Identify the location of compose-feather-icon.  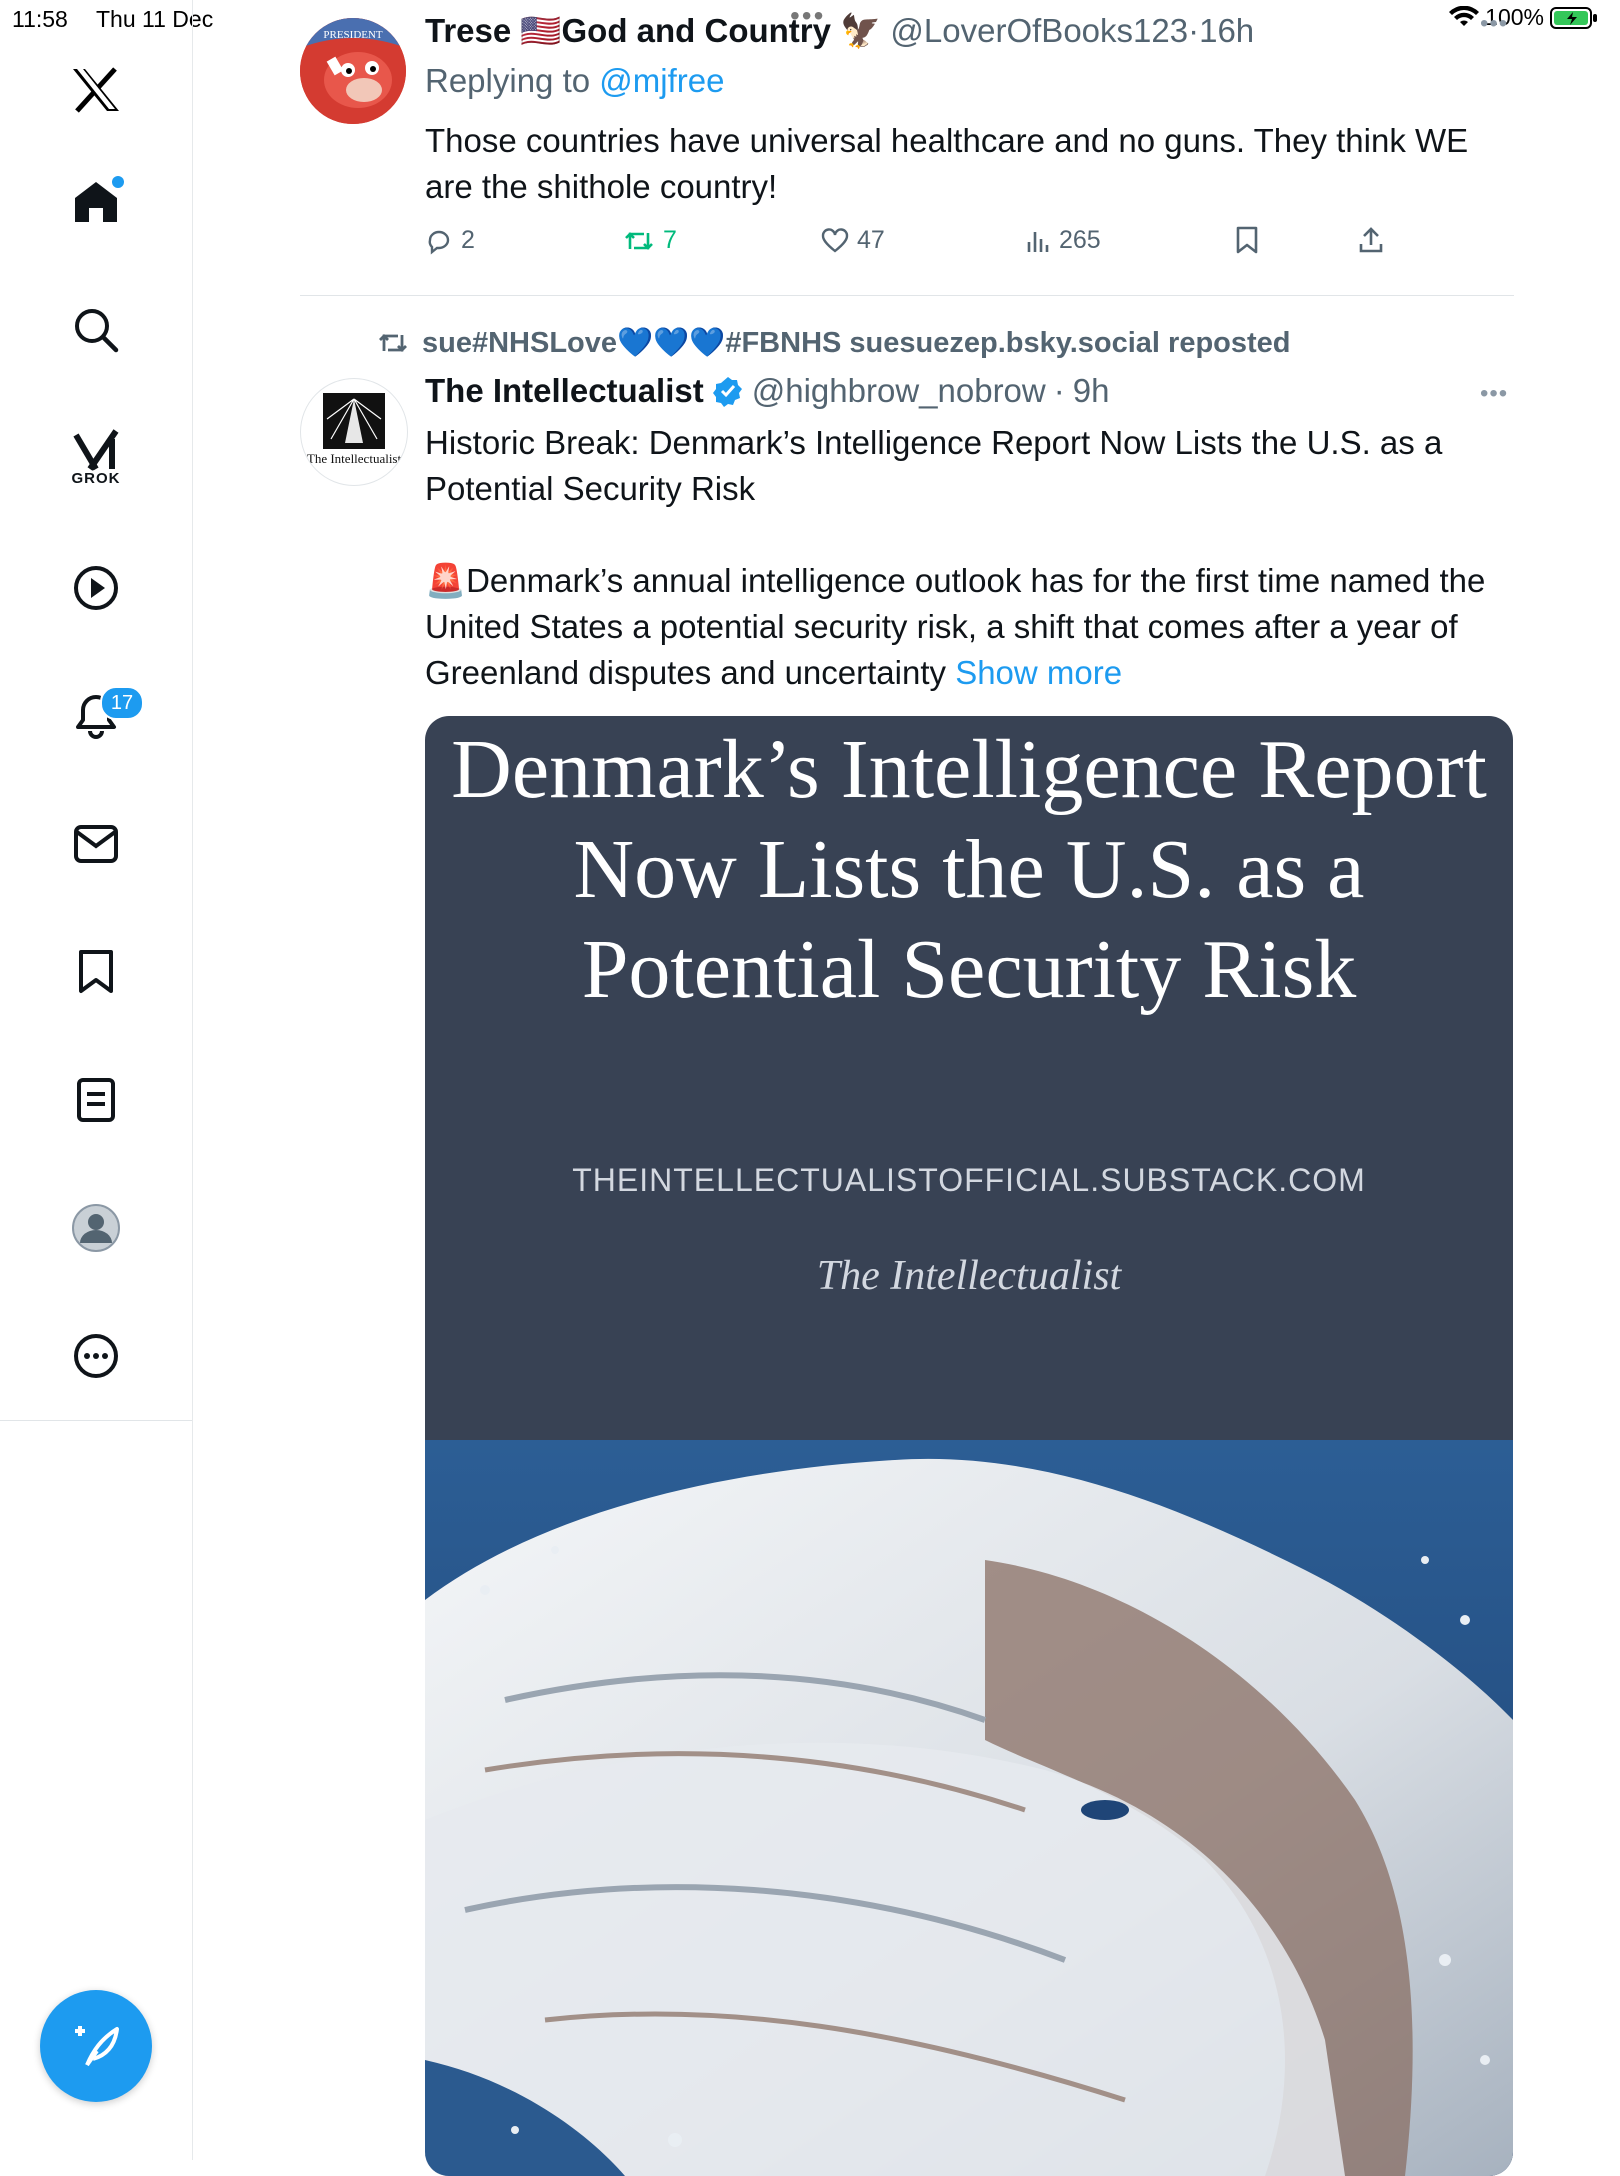
(97, 2046).